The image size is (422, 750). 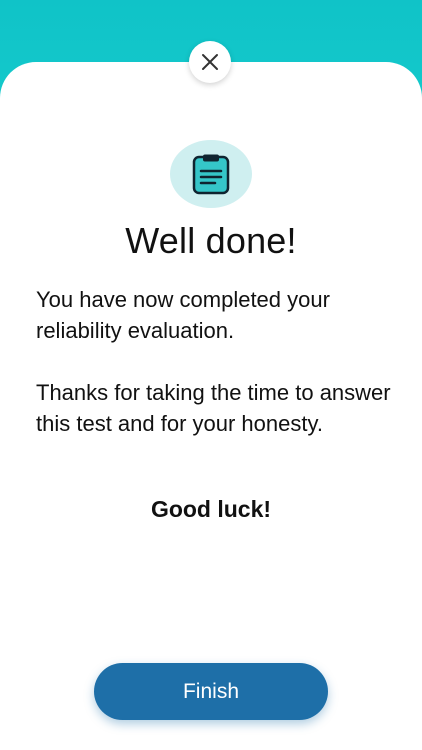 I want to click on close-button, so click(x=210, y=62).